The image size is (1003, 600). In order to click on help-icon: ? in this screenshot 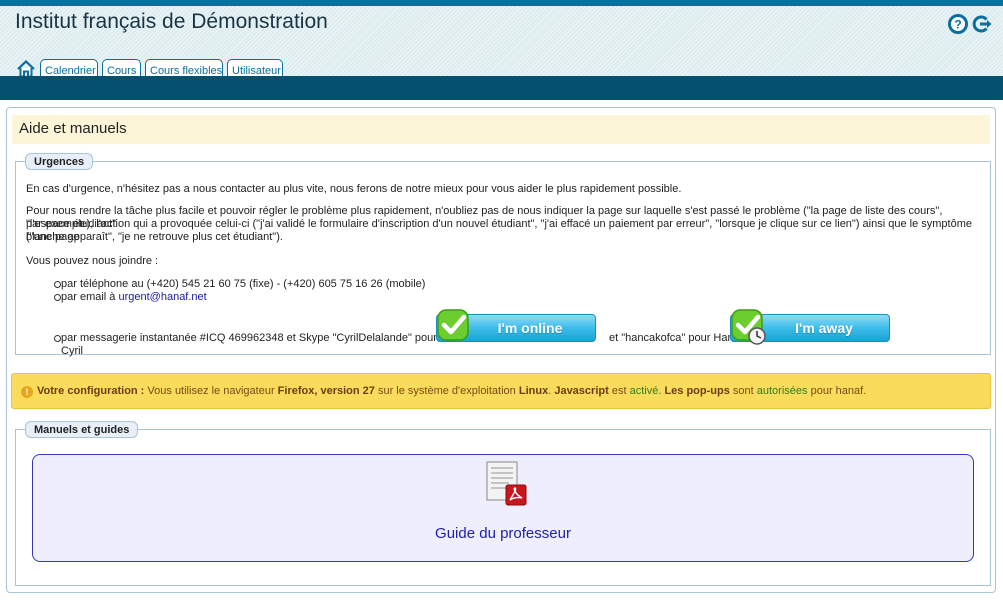, I will do `click(958, 24)`.